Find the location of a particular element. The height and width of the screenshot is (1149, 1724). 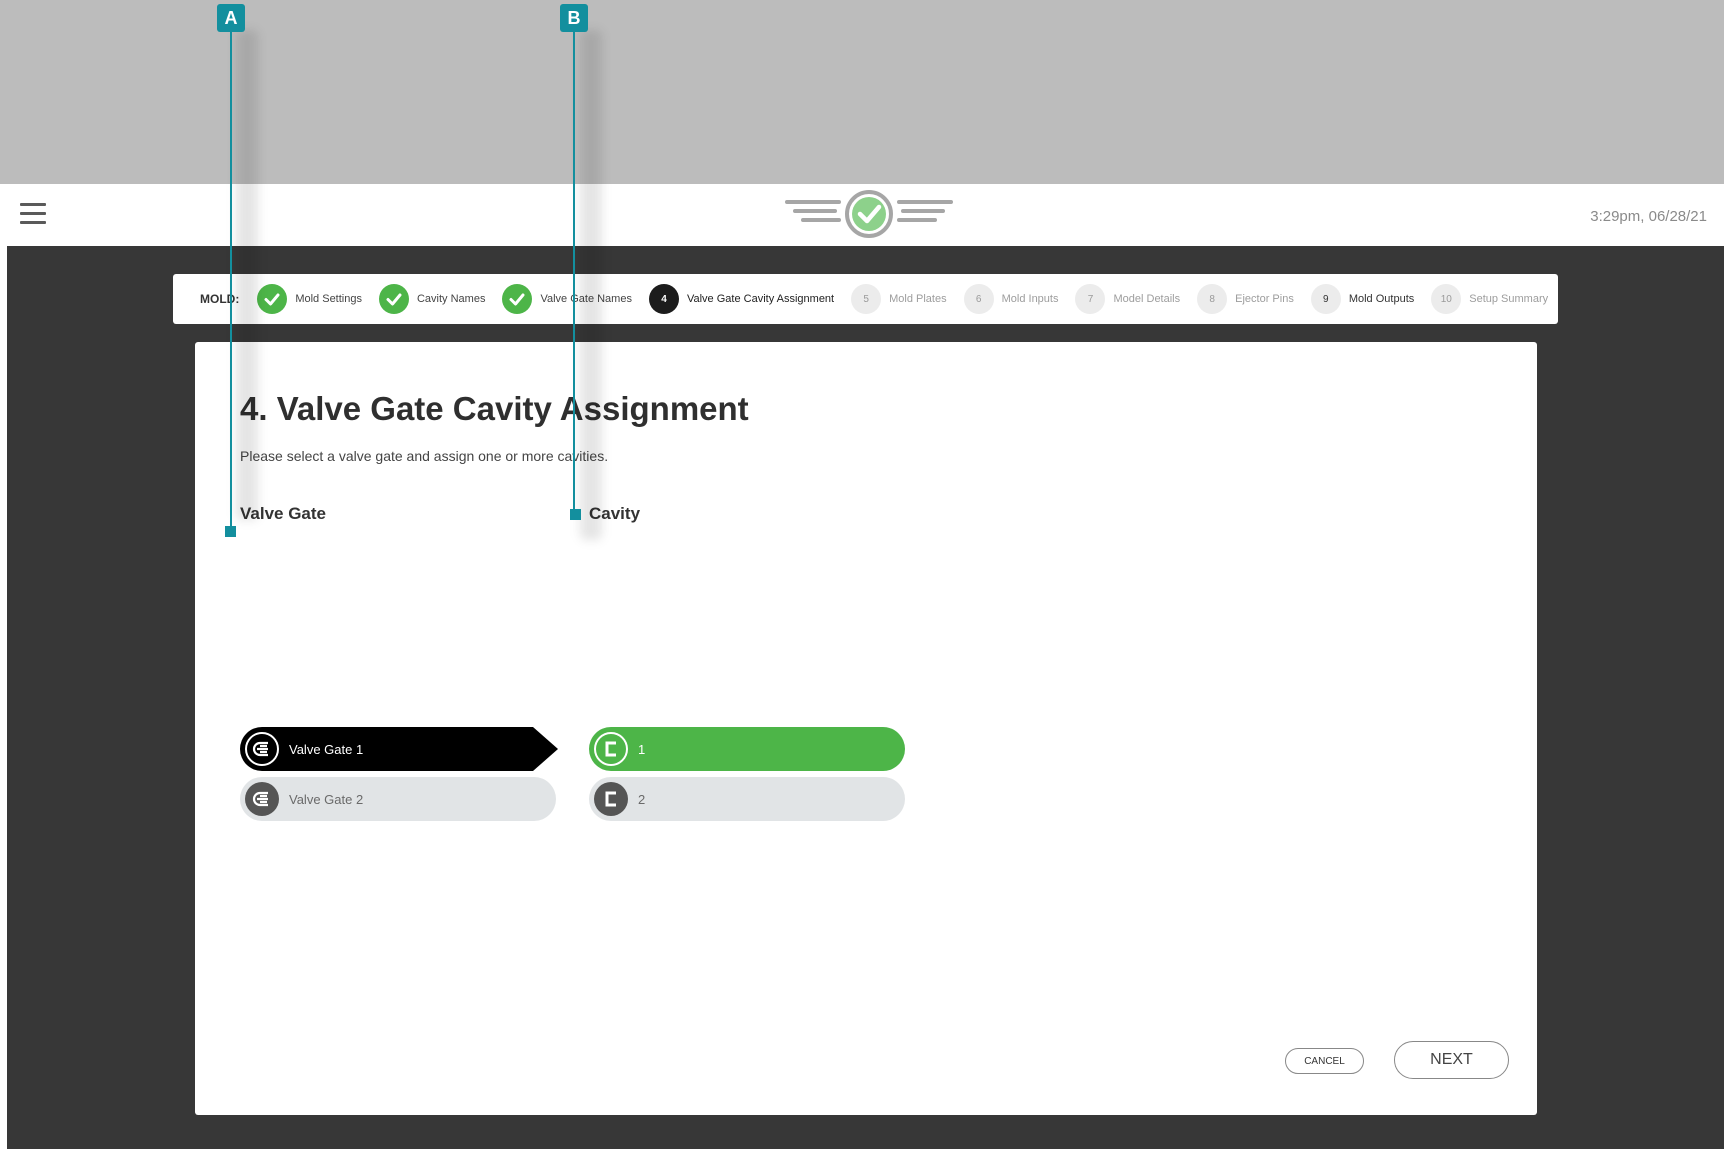

top-bar: 3:29pm, 06/28/21 is located at coordinates (865, 215).